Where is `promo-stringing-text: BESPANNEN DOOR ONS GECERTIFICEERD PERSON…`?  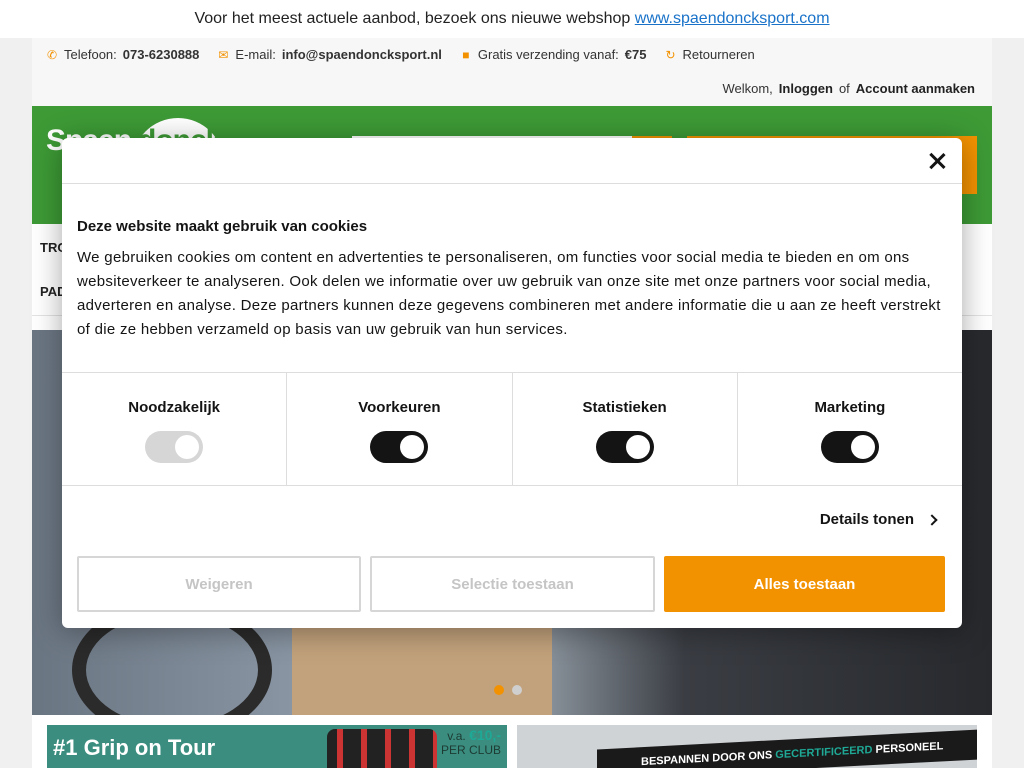
promo-stringing-text: BESPANNEN DOOR ONS GECERTIFICEERD PERSON… is located at coordinates (787, 748).